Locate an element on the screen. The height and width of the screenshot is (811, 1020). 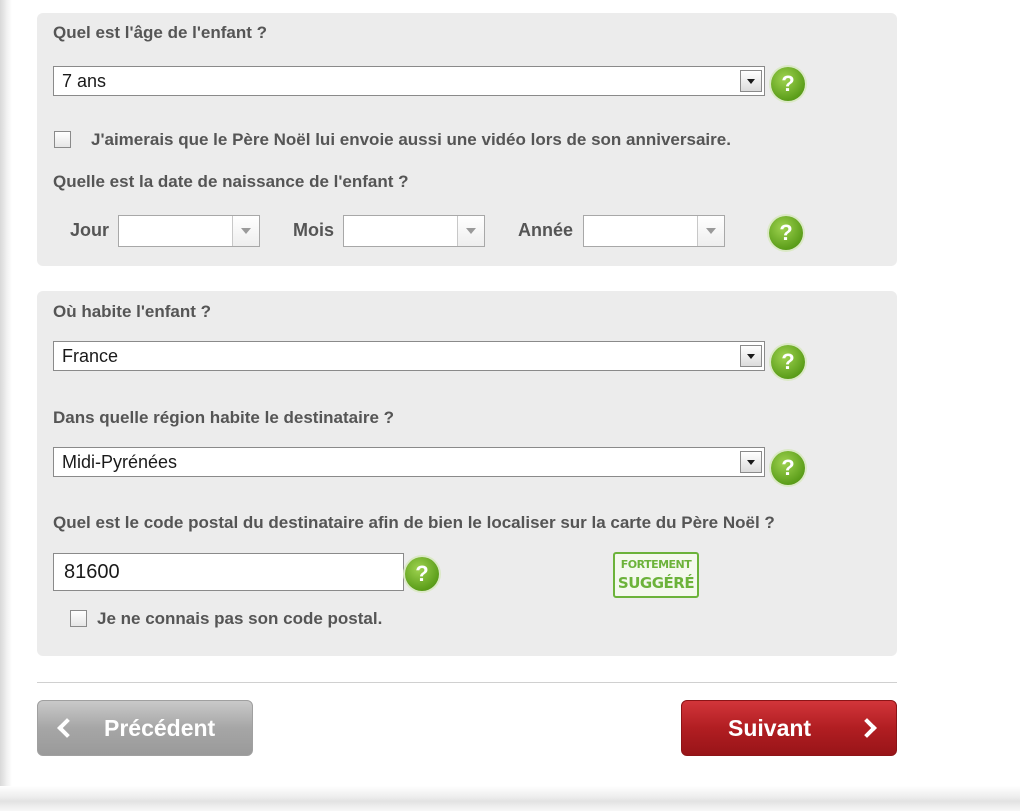
video-checkbox is located at coordinates (62, 139).